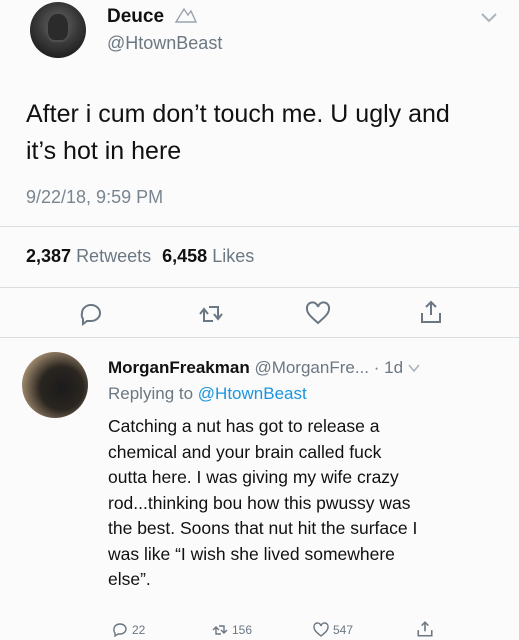 The width and height of the screenshot is (519, 640). I want to click on tweet-timestamp: 9/22/18, 9:59 PM, so click(94, 197).